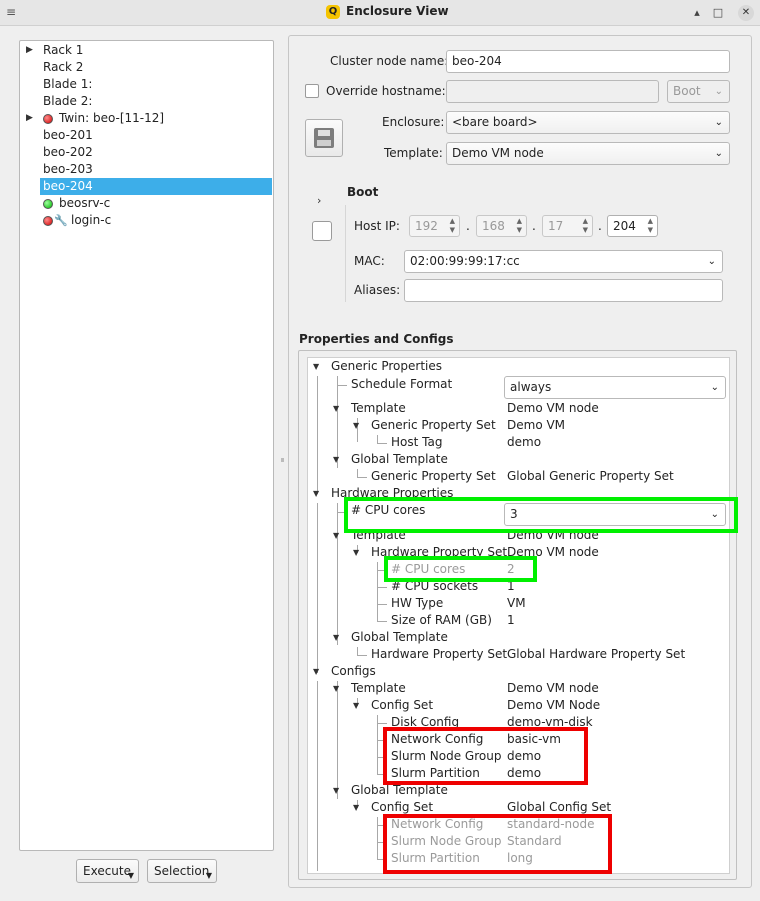 The image size is (760, 901). I want to click on tree-item-blade-2: Blade 2:, so click(146, 101).